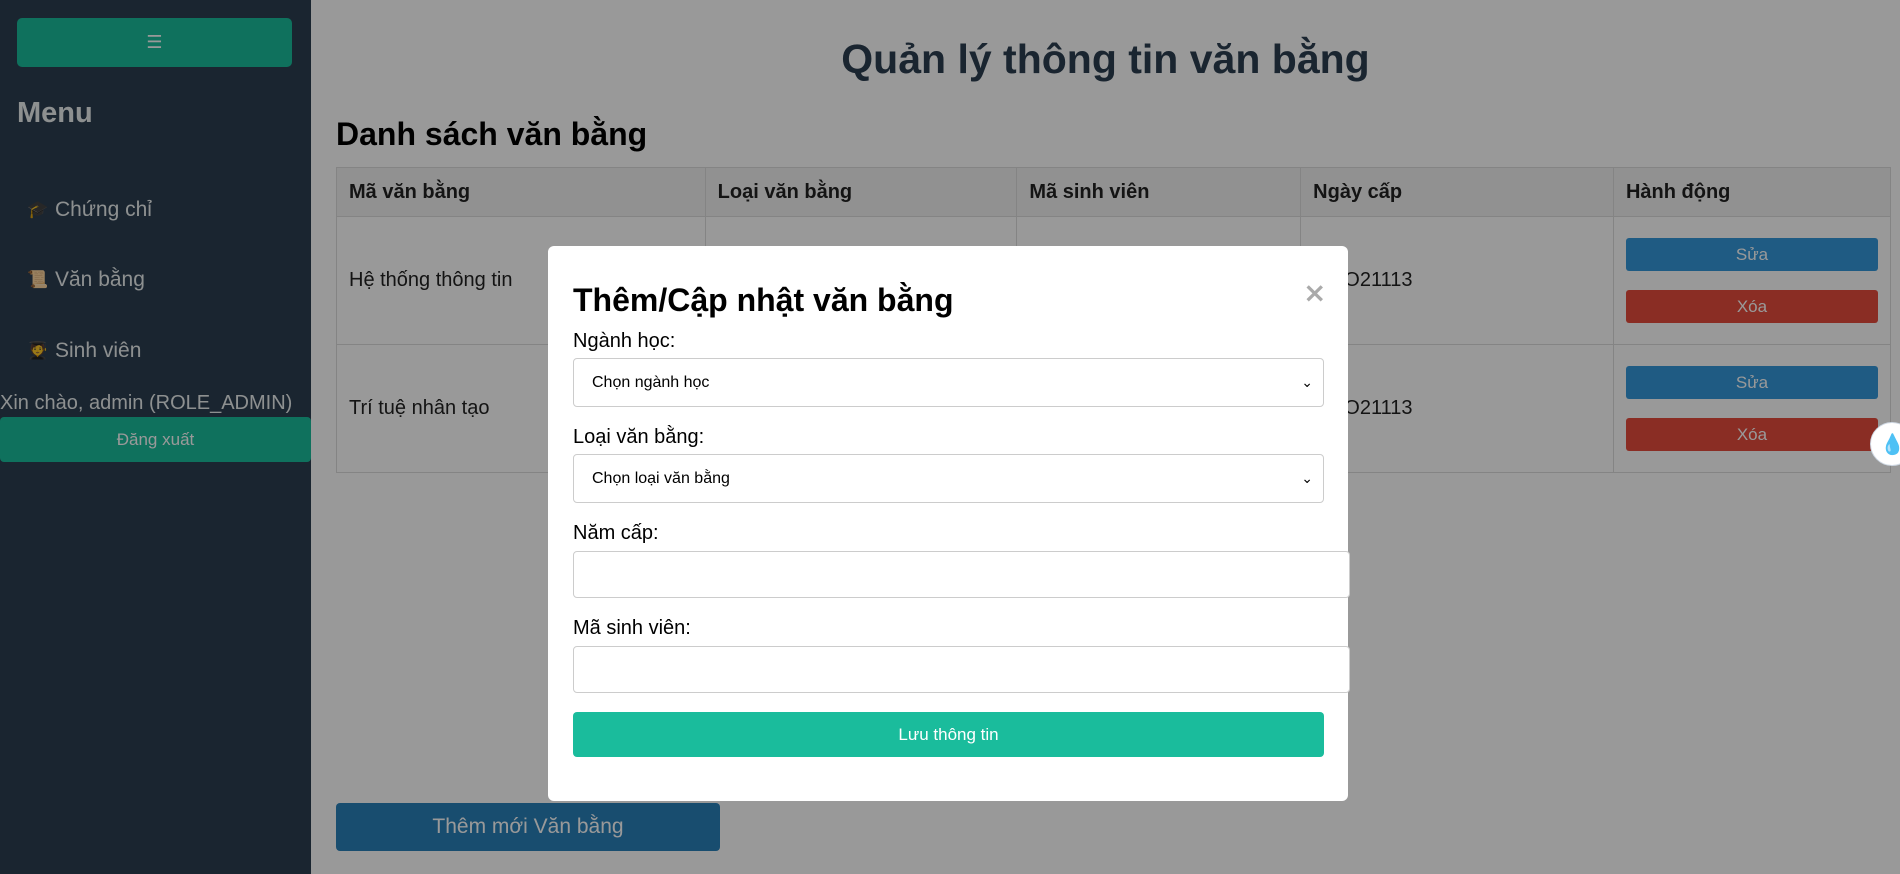 The height and width of the screenshot is (874, 1900). I want to click on ma-sinh-vien-input, so click(961, 669).